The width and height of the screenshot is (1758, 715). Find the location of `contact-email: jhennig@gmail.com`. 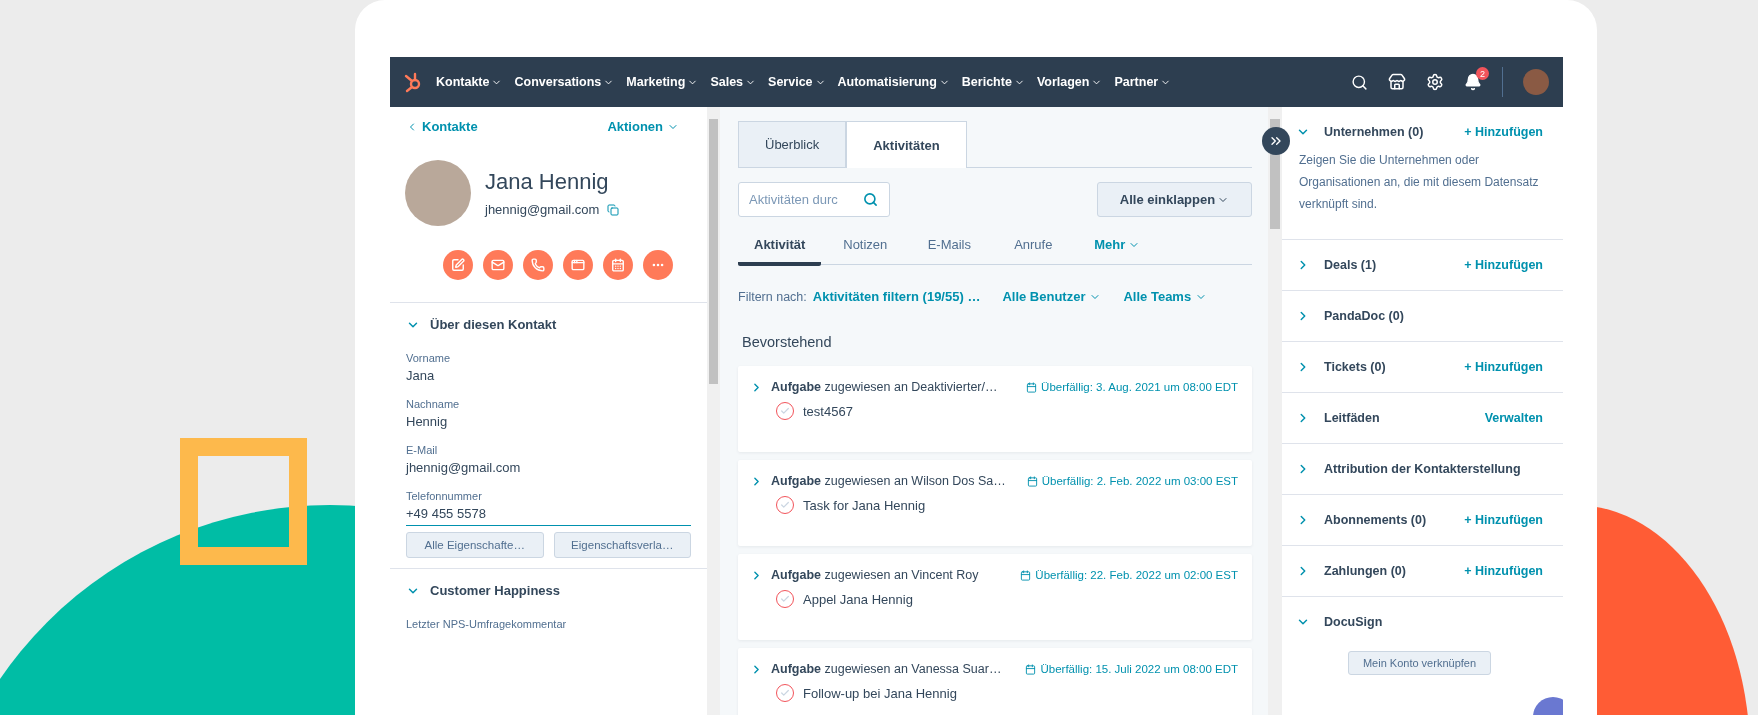

contact-email: jhennig@gmail.com is located at coordinates (542, 209).